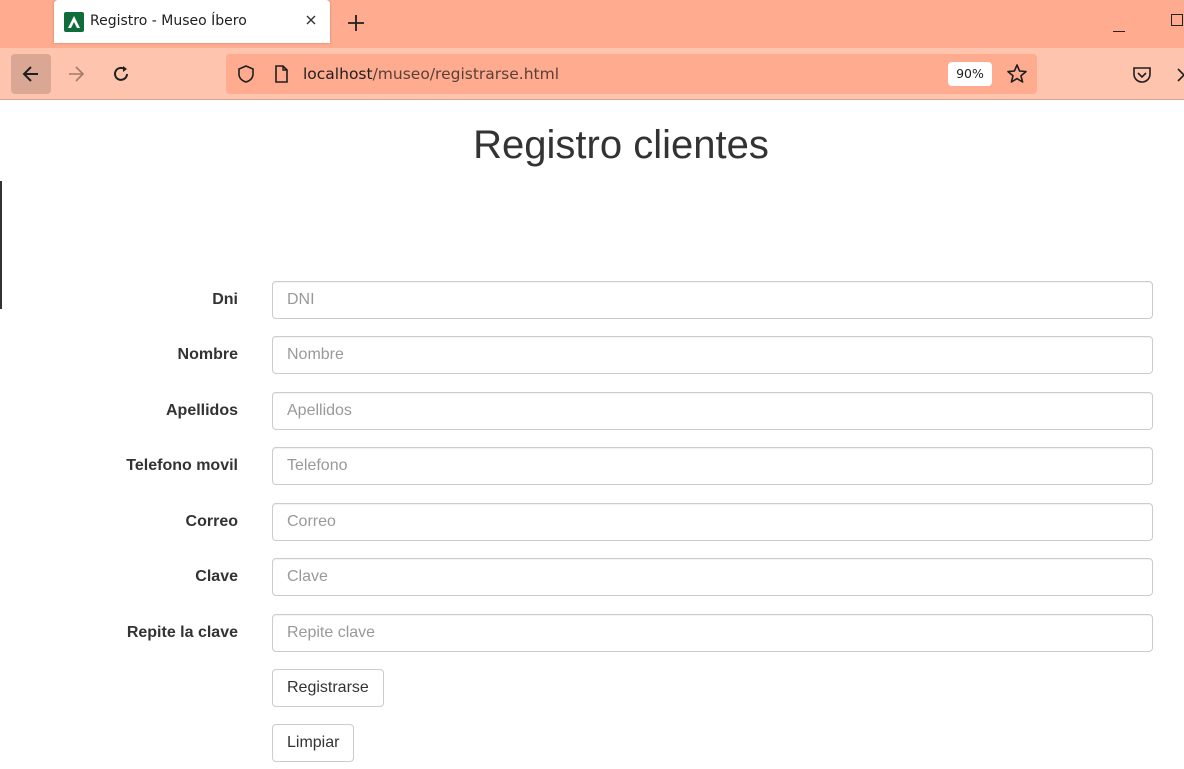 Image resolution: width=1184 pixels, height=769 pixels. I want to click on form-row-dni: Dni, so click(592, 300).